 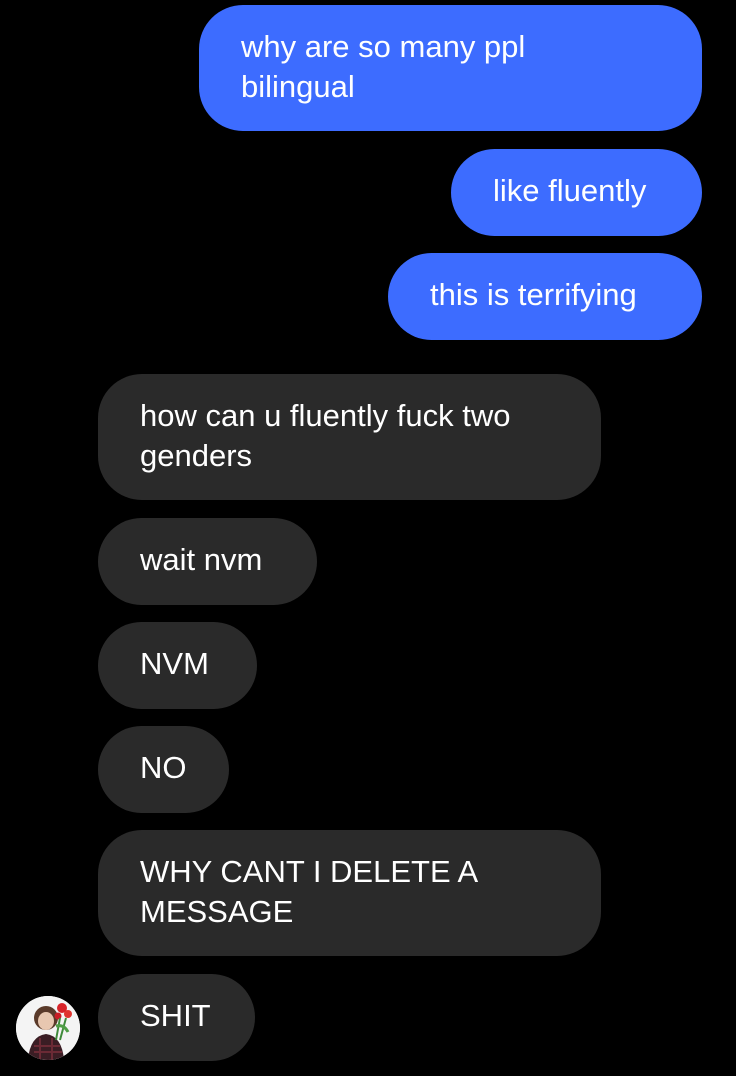 What do you see at coordinates (383, 66) in the screenshot?
I see `message-text: why are so many ppl bilingual` at bounding box center [383, 66].